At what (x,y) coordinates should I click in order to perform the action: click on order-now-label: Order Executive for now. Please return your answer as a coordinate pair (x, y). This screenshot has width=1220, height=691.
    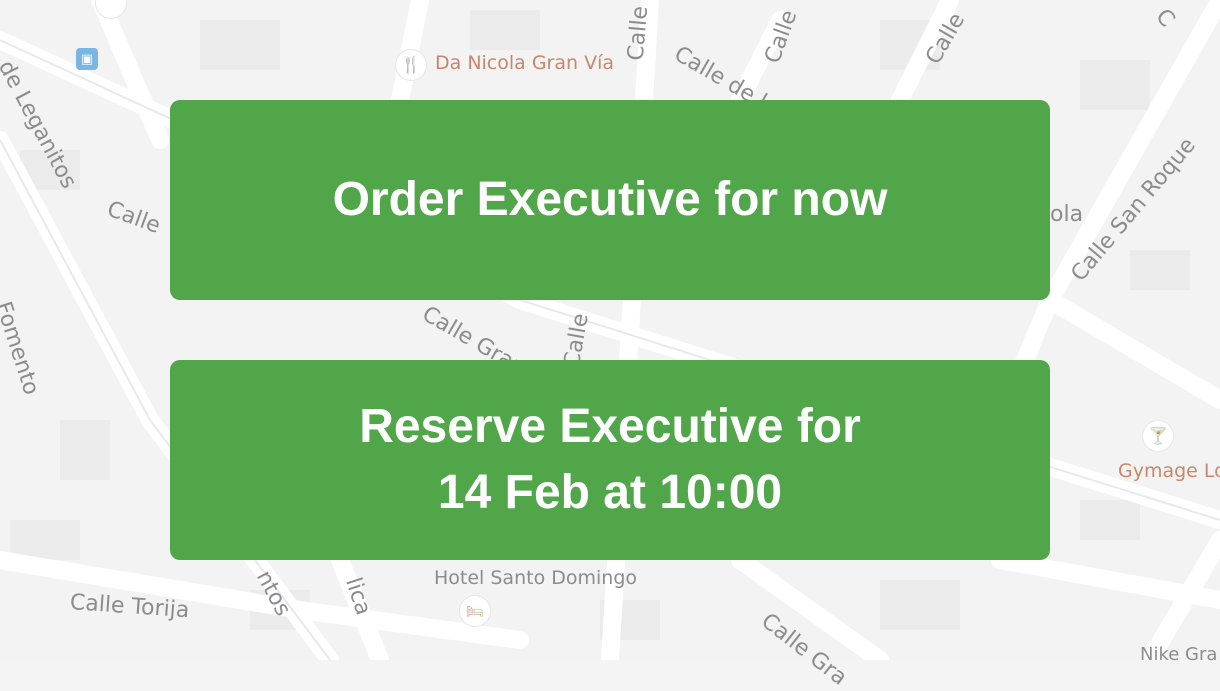
    Looking at the image, I should click on (610, 199).